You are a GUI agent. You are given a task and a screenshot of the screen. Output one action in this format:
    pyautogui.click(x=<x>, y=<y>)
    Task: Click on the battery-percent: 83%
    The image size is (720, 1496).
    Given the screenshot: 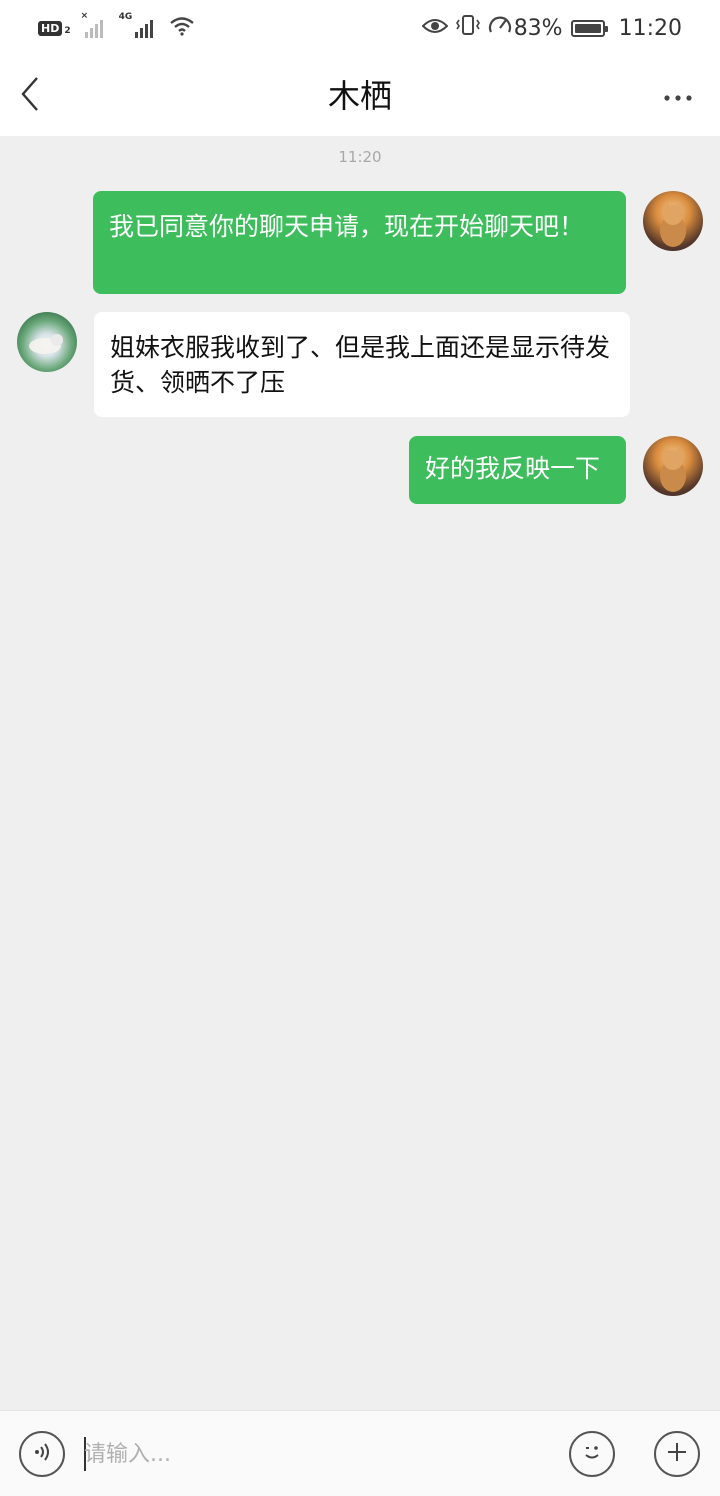 What is the action you would take?
    pyautogui.click(x=538, y=28)
    